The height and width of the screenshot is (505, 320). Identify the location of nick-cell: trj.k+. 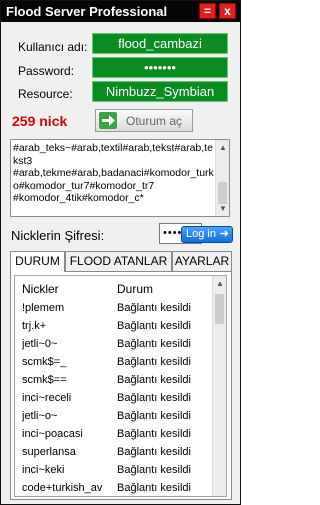
(34, 326).